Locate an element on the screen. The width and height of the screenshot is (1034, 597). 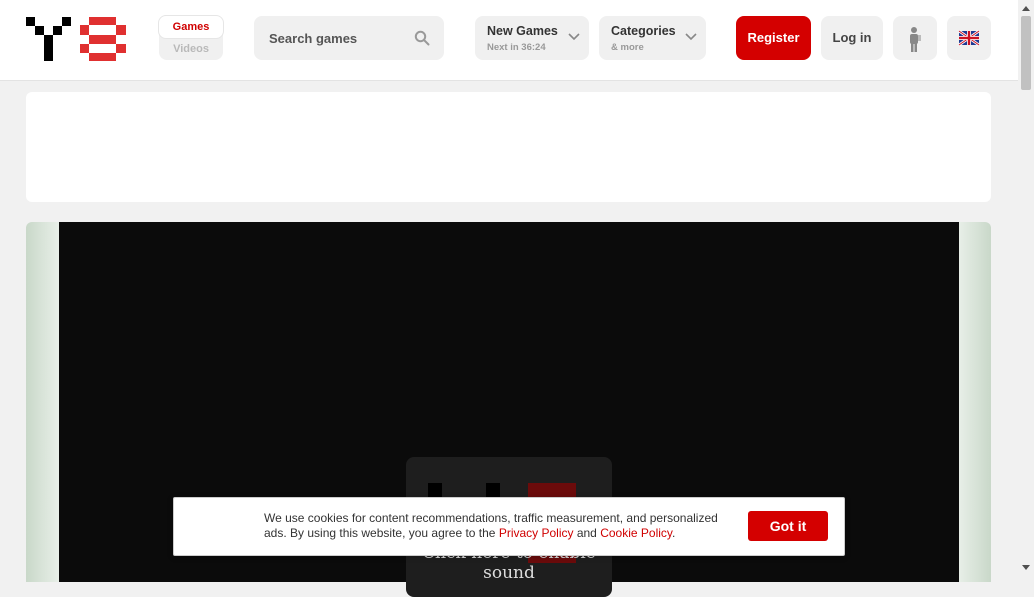
language-button is located at coordinates (969, 38).